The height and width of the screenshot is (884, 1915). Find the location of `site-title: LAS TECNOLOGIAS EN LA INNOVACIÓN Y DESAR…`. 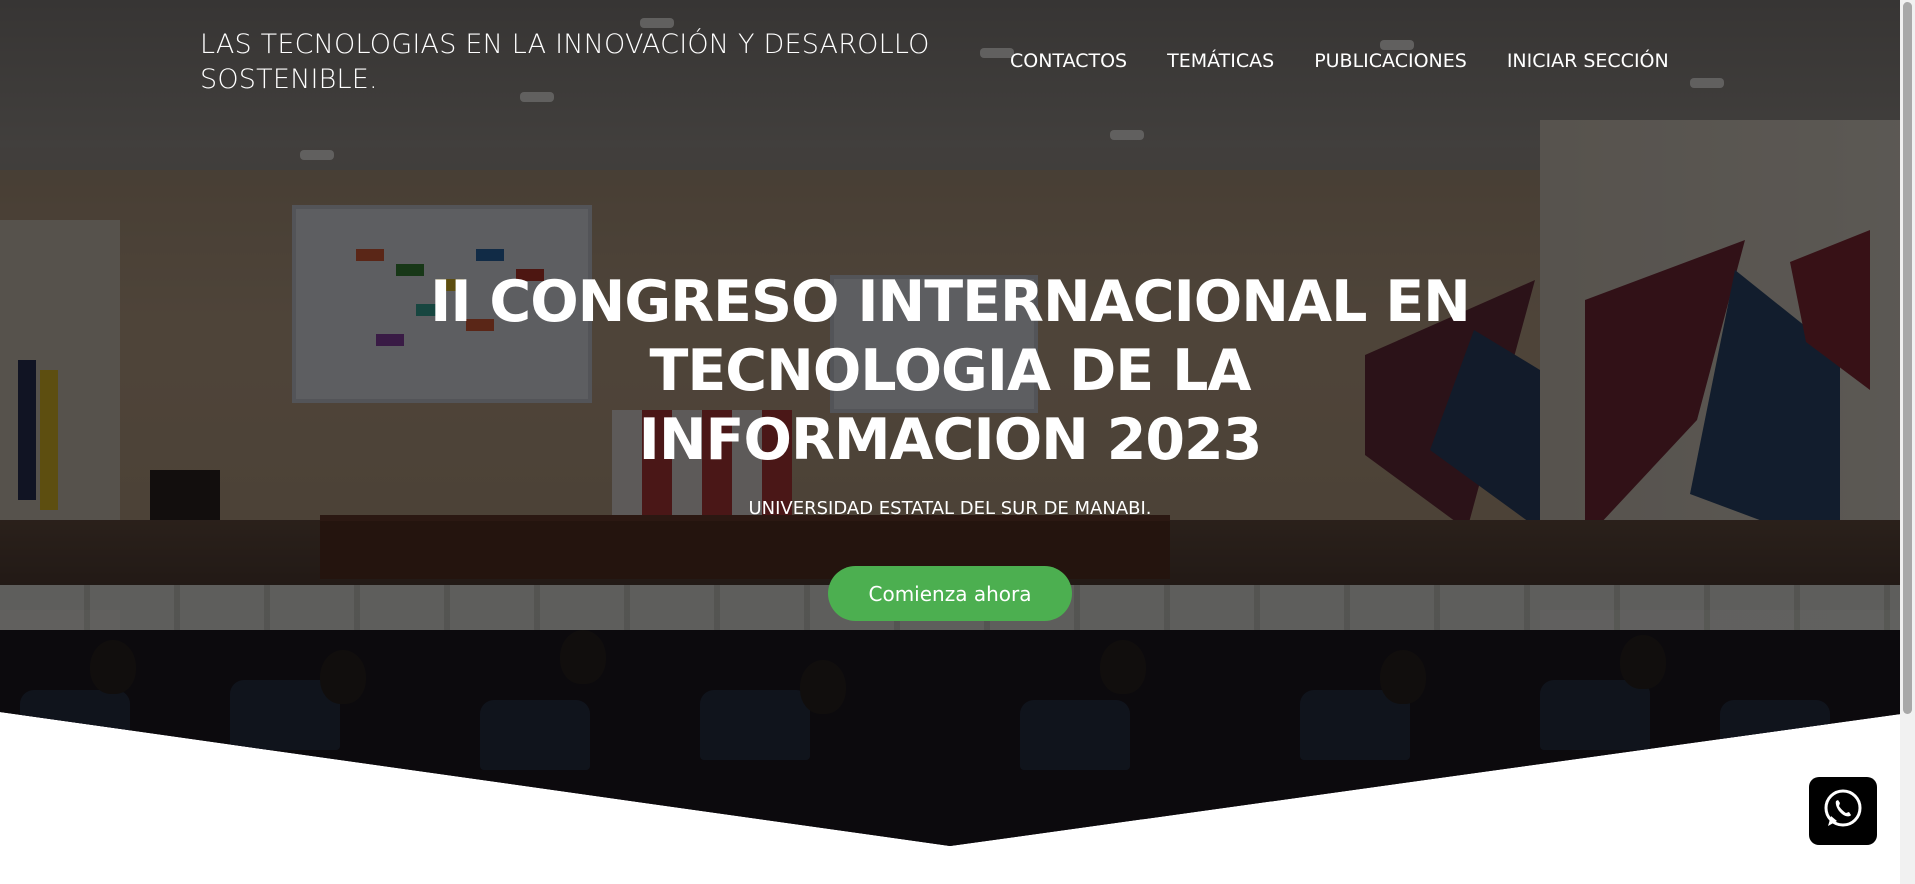

site-title: LAS TECNOLOGIAS EN LA INNOVACIÓN Y DESAR… is located at coordinates (580, 62).